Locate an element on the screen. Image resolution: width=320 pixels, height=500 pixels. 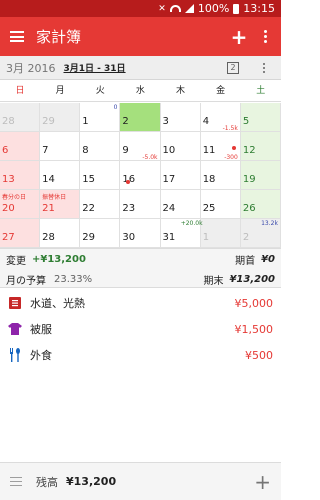
status-bar: ✕ 100% 13:15 is located at coordinates (140, 8).